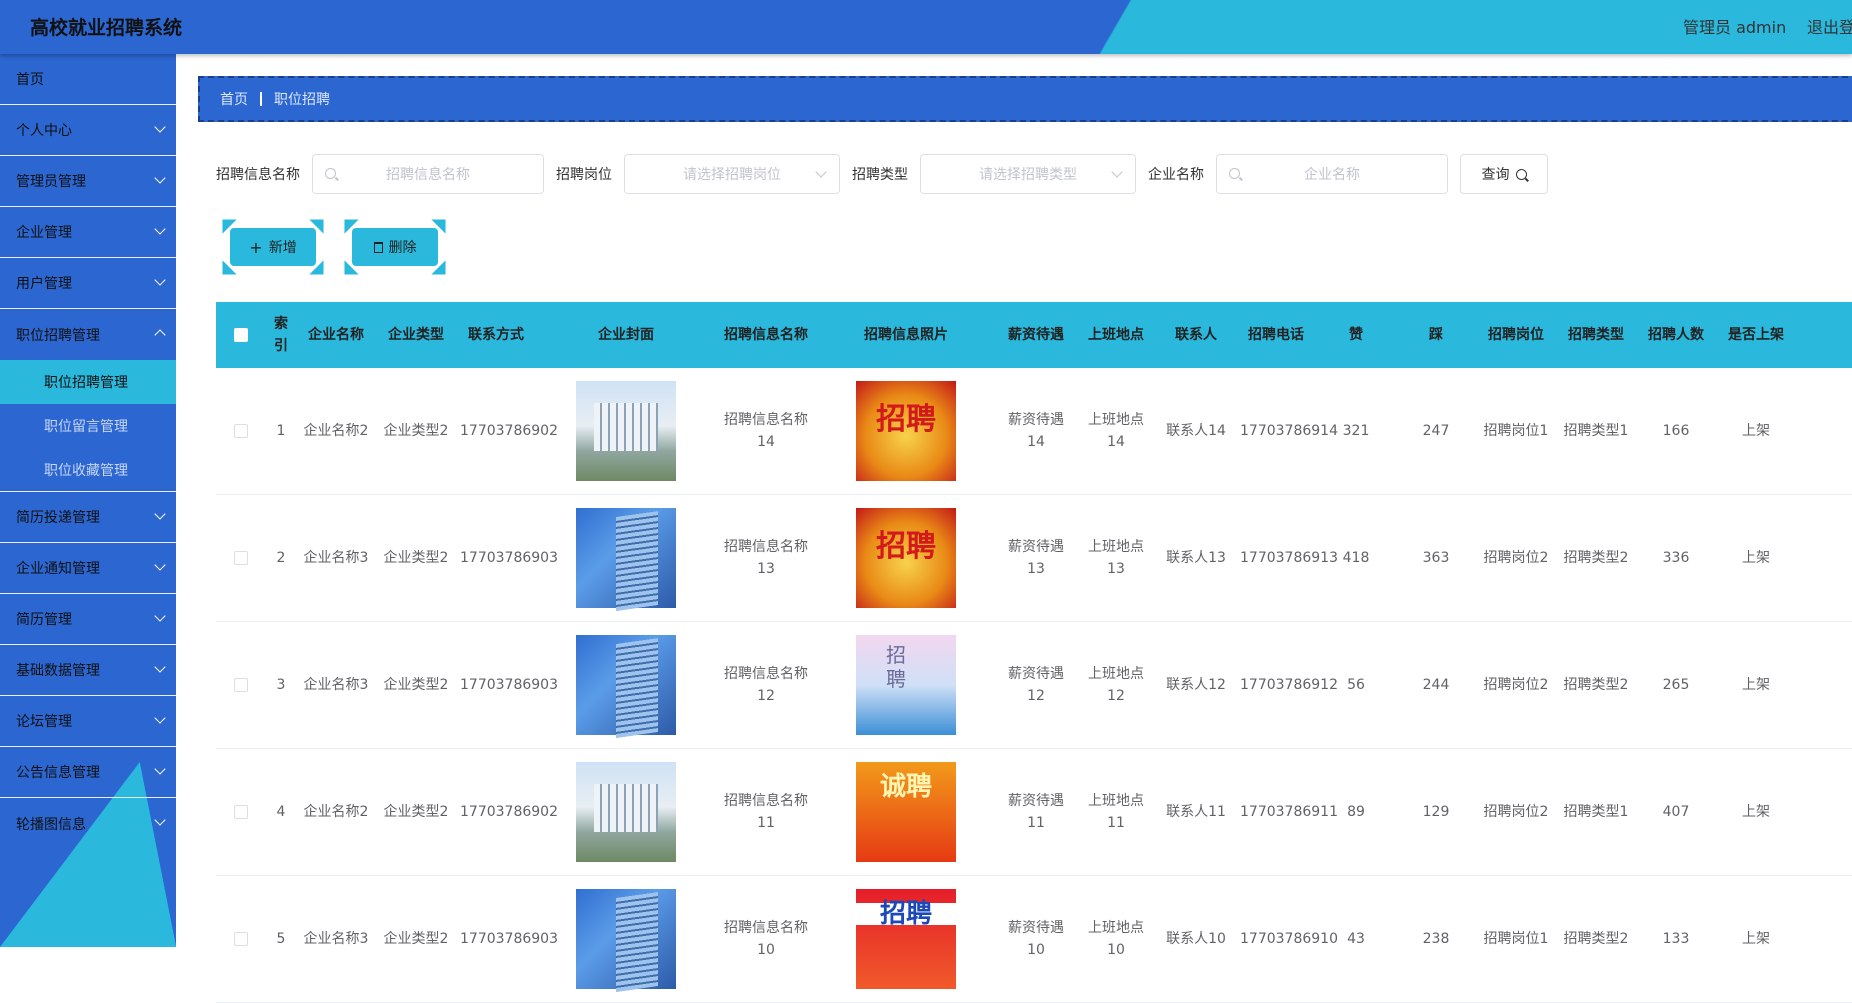 Image resolution: width=1852 pixels, height=1003 pixels. What do you see at coordinates (1521, 174) in the screenshot?
I see `search-icon` at bounding box center [1521, 174].